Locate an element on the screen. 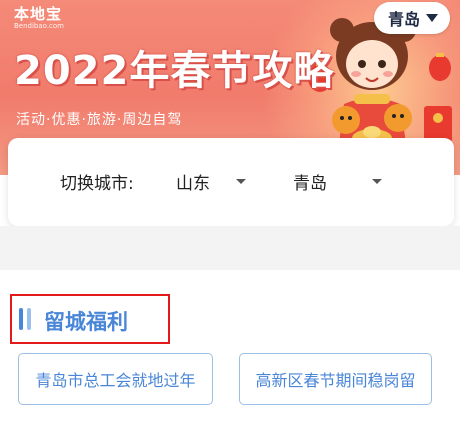 This screenshot has height=427, width=460. section-title: 留城福利 is located at coordinates (86, 322).